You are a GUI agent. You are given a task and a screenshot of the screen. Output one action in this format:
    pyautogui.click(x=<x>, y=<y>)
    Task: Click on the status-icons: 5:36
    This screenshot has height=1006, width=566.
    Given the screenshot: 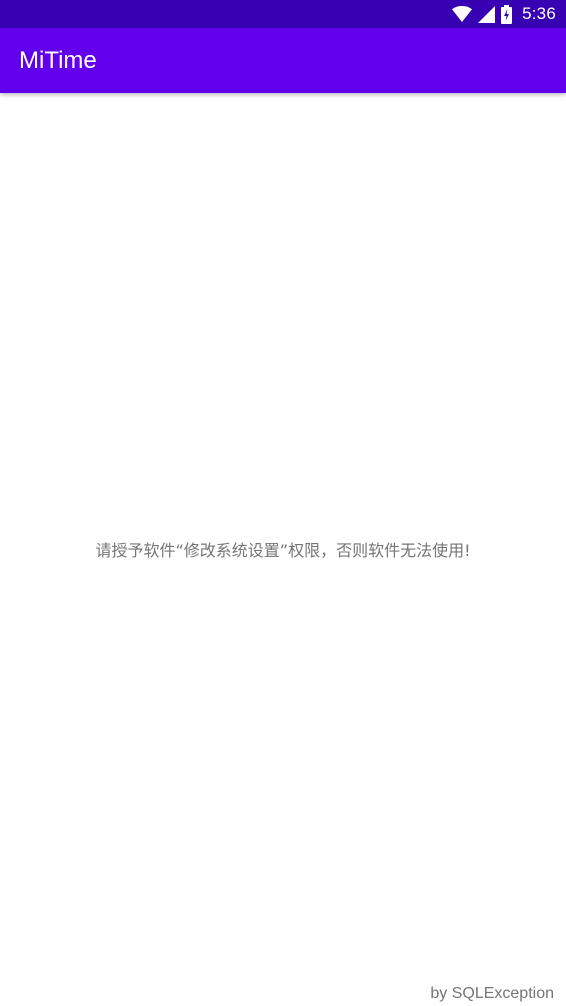 What is the action you would take?
    pyautogui.click(x=504, y=14)
    